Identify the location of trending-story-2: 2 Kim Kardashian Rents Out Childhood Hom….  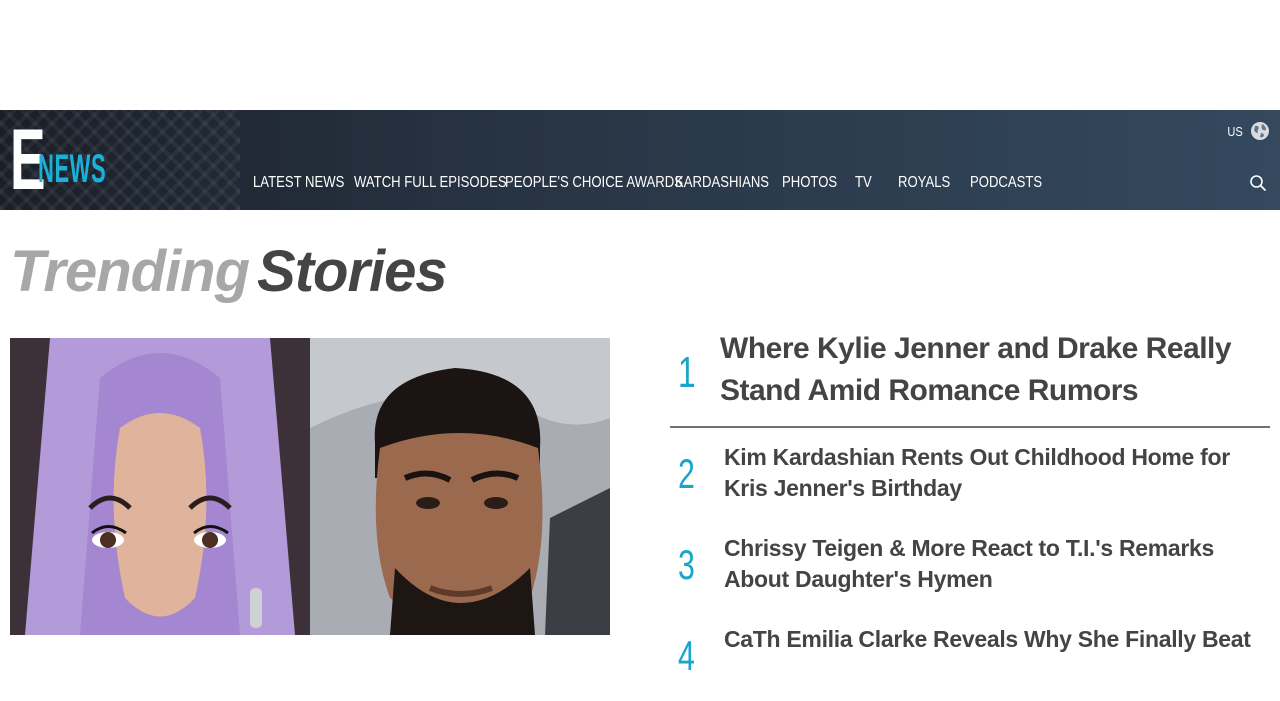
(970, 473).